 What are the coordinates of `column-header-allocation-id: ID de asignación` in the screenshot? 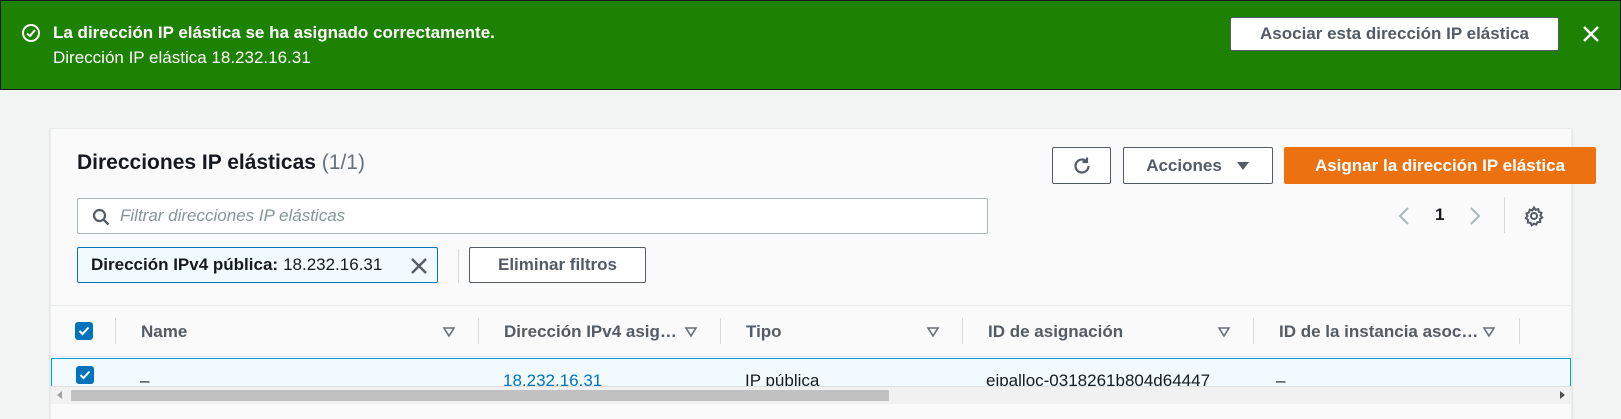 It's located at (1088, 332).